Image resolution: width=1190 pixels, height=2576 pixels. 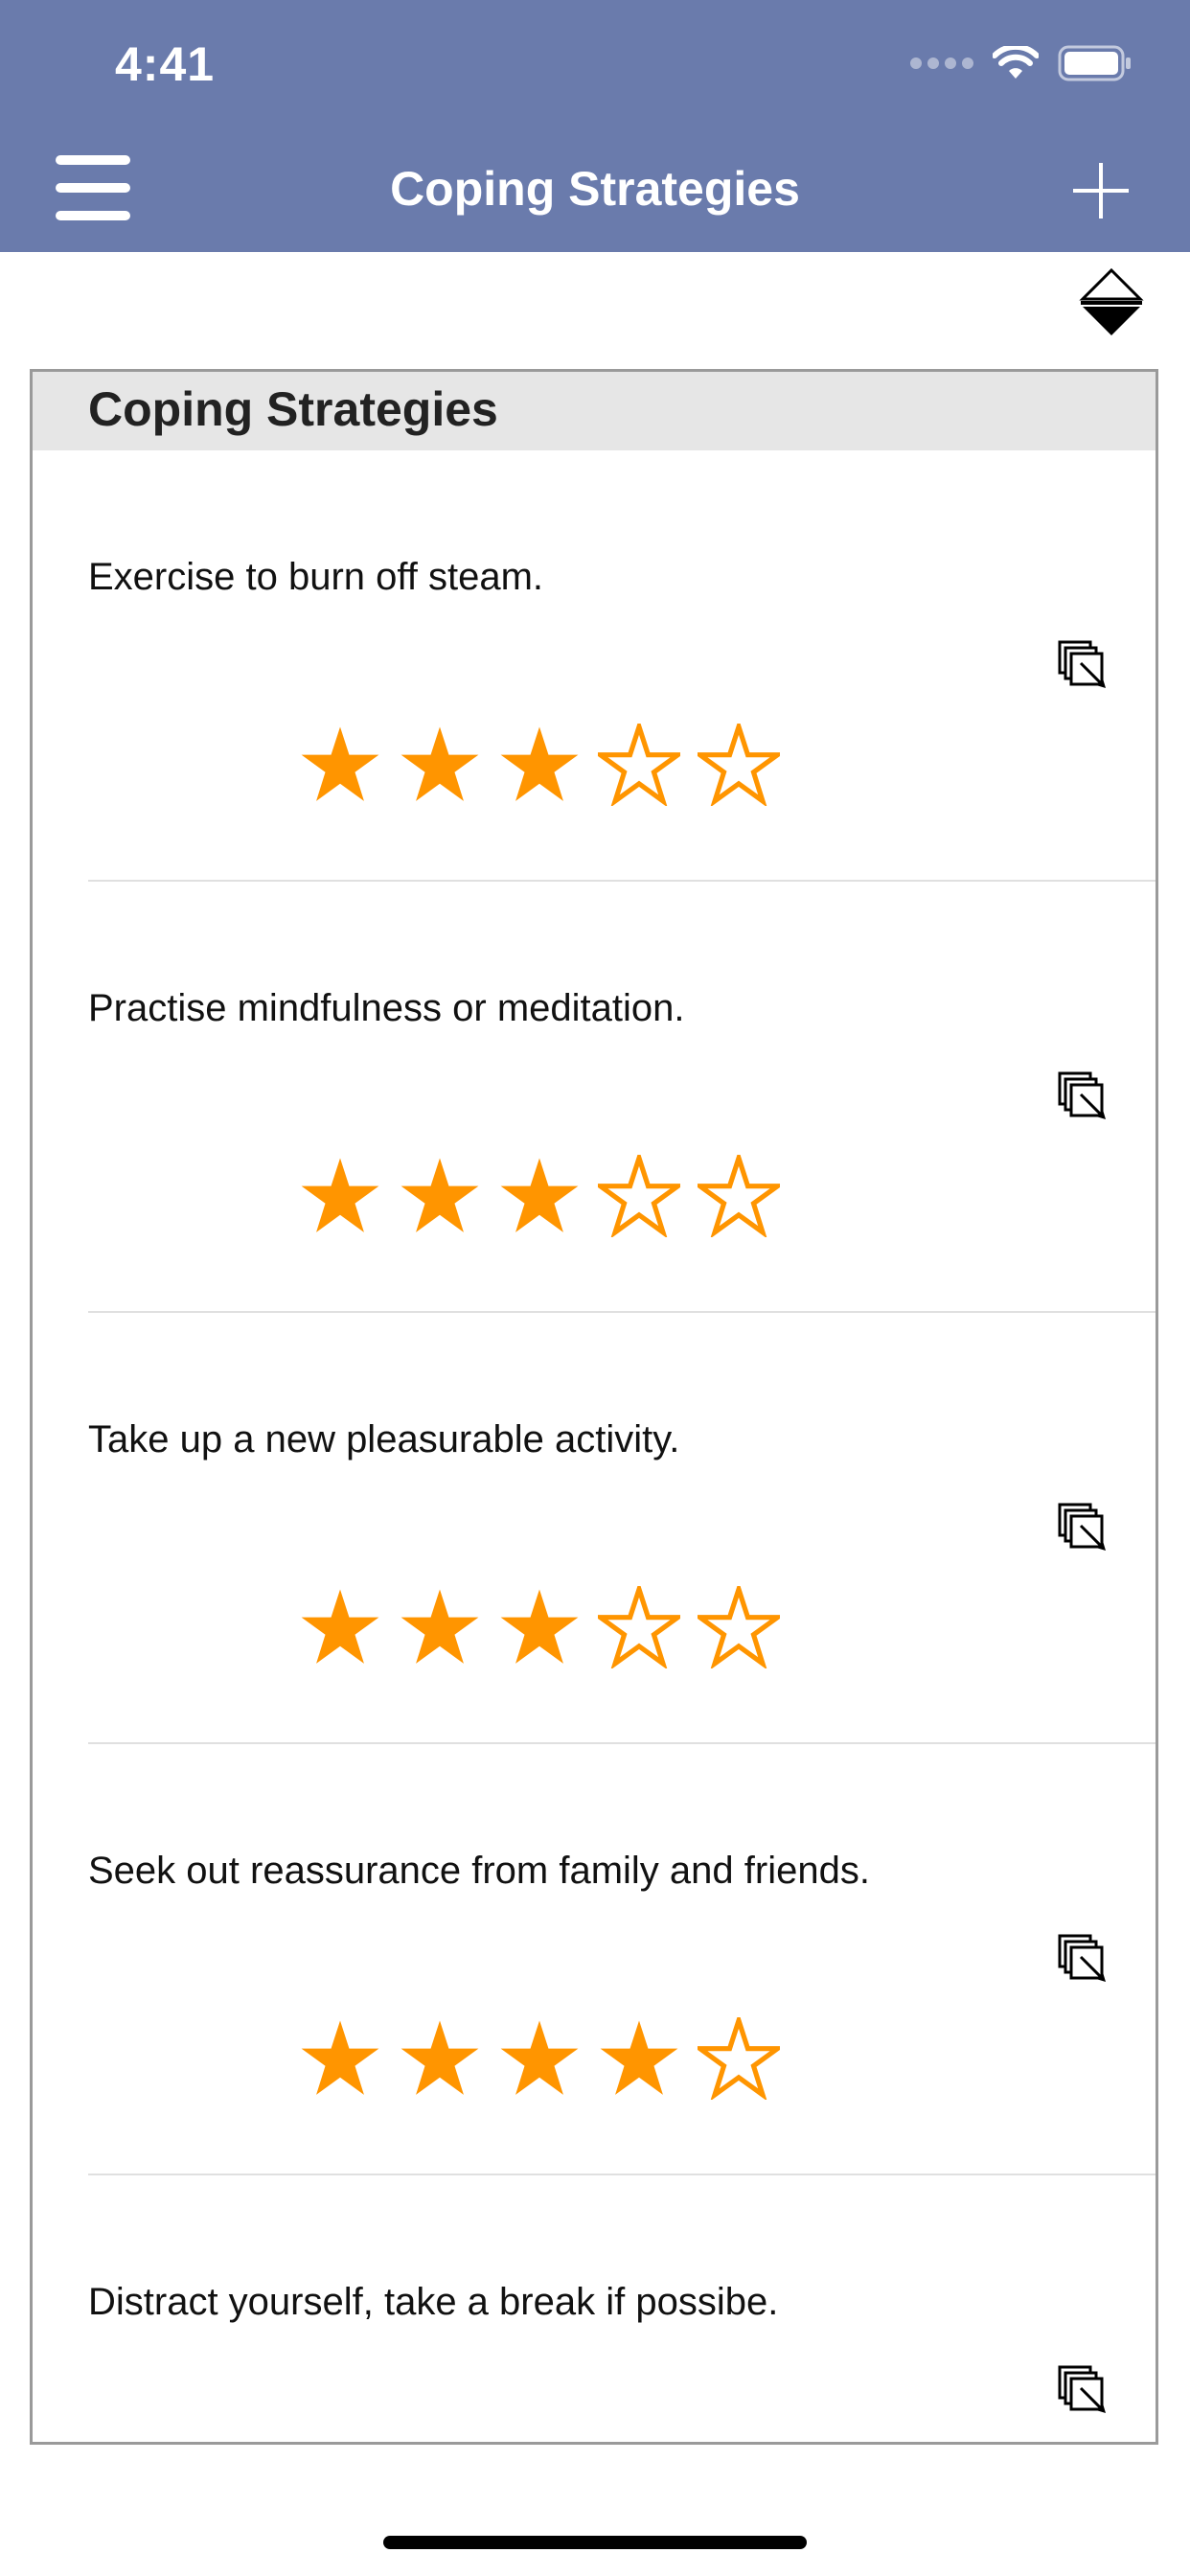 I want to click on home-indicator, so click(x=595, y=2542).